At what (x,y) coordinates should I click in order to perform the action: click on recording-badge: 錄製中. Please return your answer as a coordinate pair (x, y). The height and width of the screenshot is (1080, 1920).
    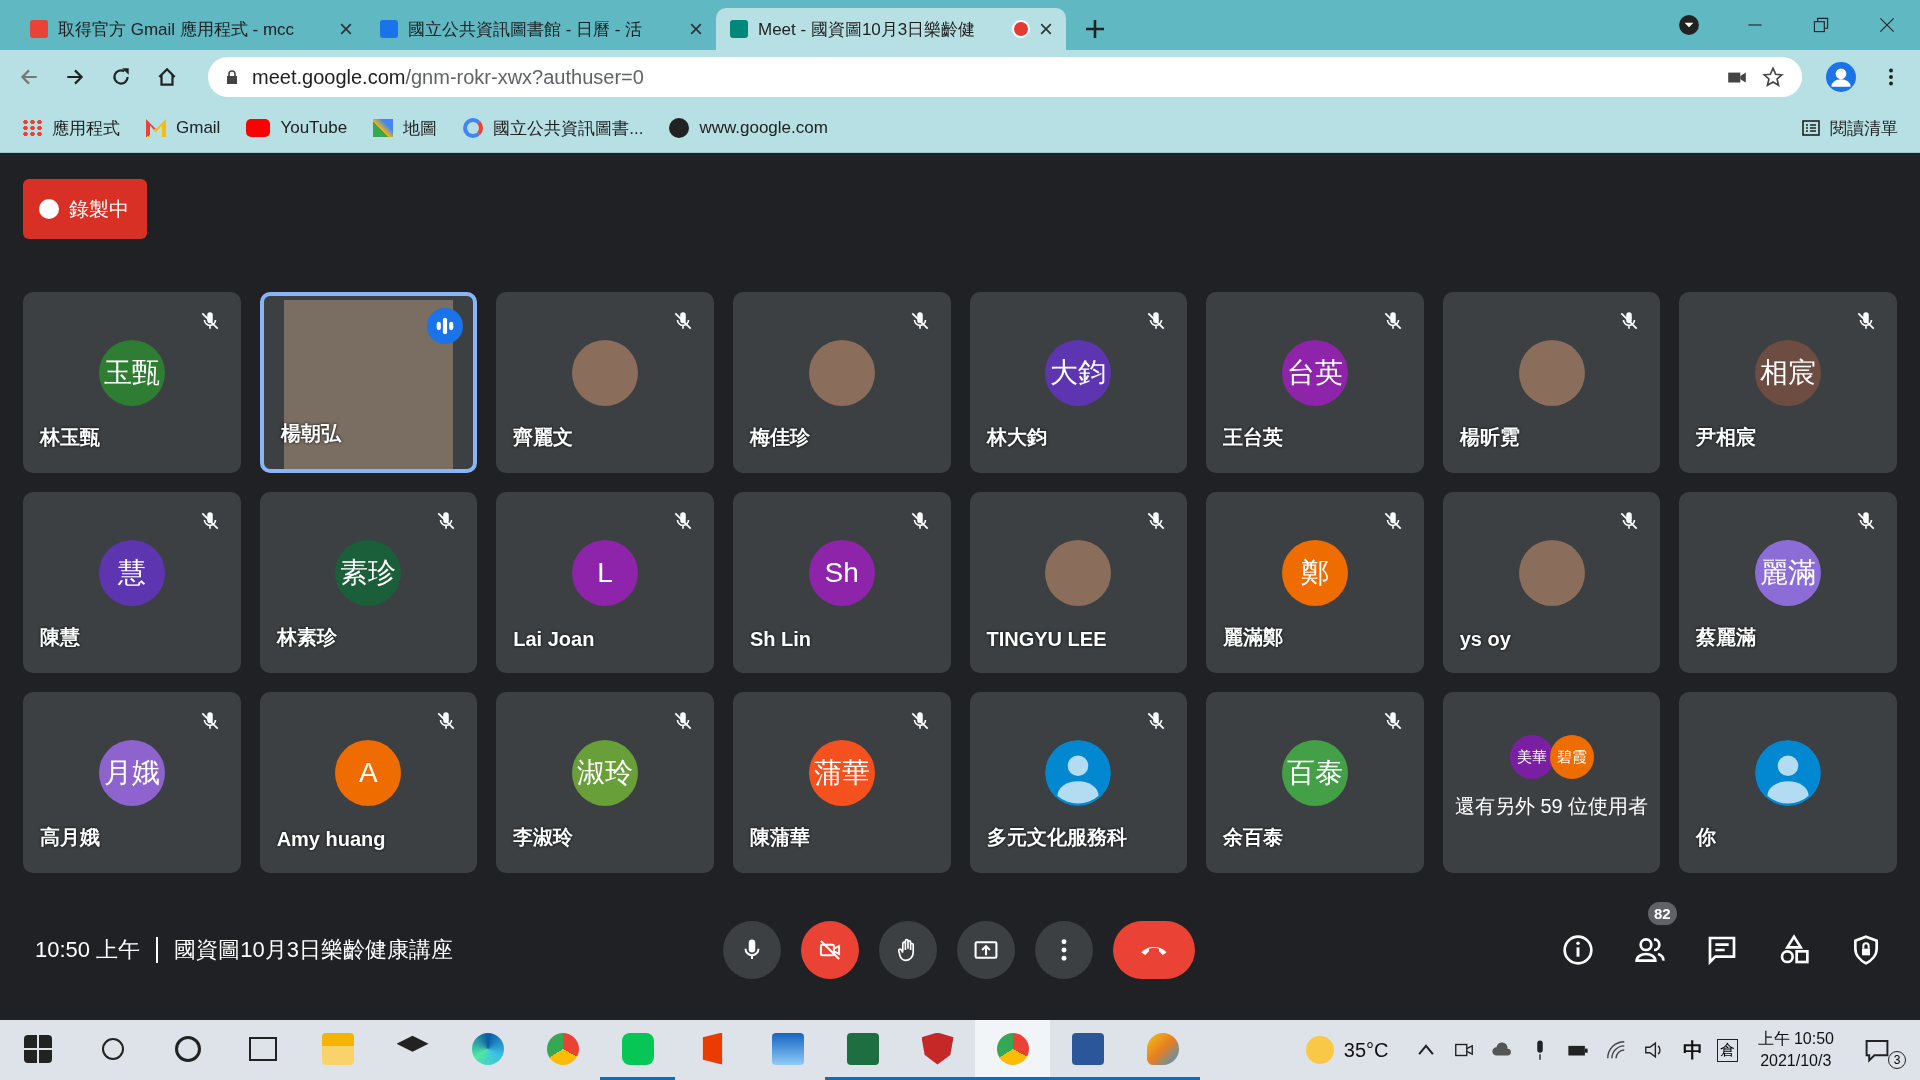
    Looking at the image, I should click on (85, 209).